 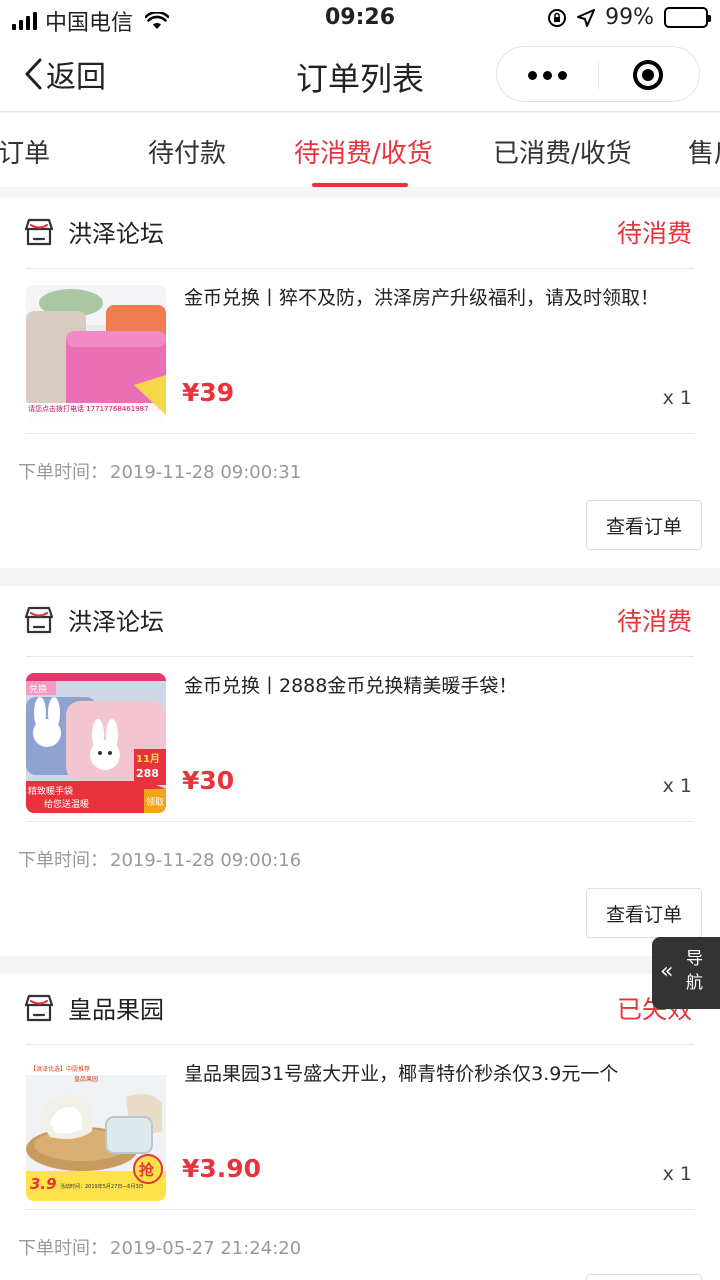 What do you see at coordinates (704, 151) in the screenshot?
I see `tab-after-sales: 售后` at bounding box center [704, 151].